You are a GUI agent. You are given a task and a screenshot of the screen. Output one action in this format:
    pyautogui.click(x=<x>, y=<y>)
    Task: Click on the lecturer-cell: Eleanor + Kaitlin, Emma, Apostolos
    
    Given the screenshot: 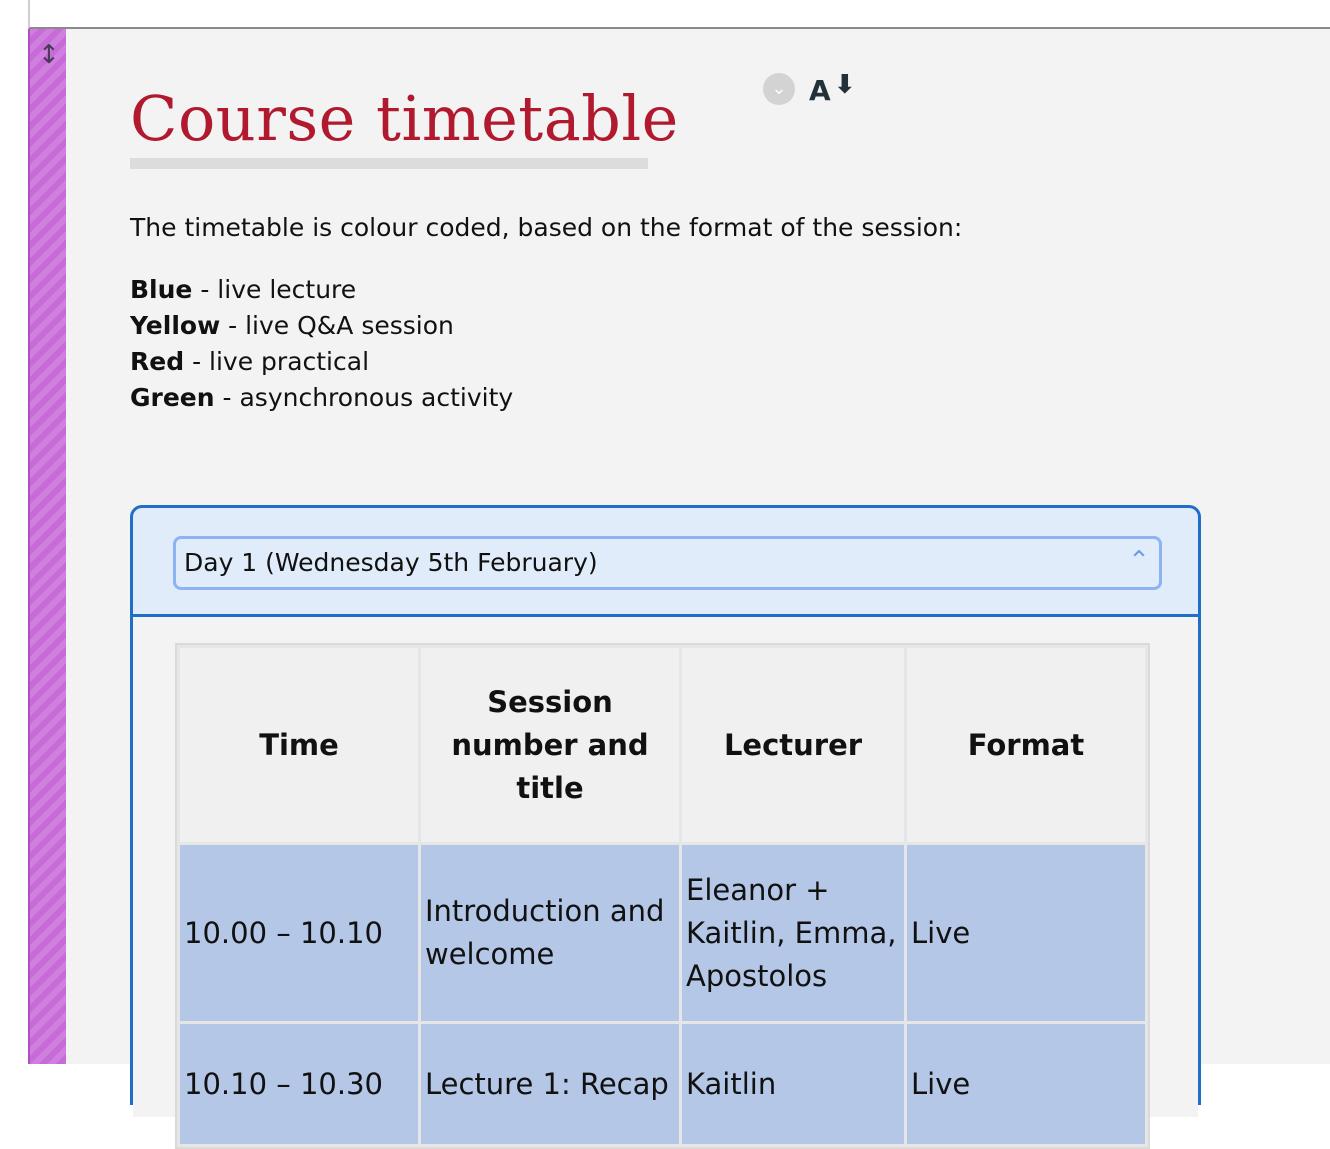 What is the action you would take?
    pyautogui.click(x=793, y=933)
    